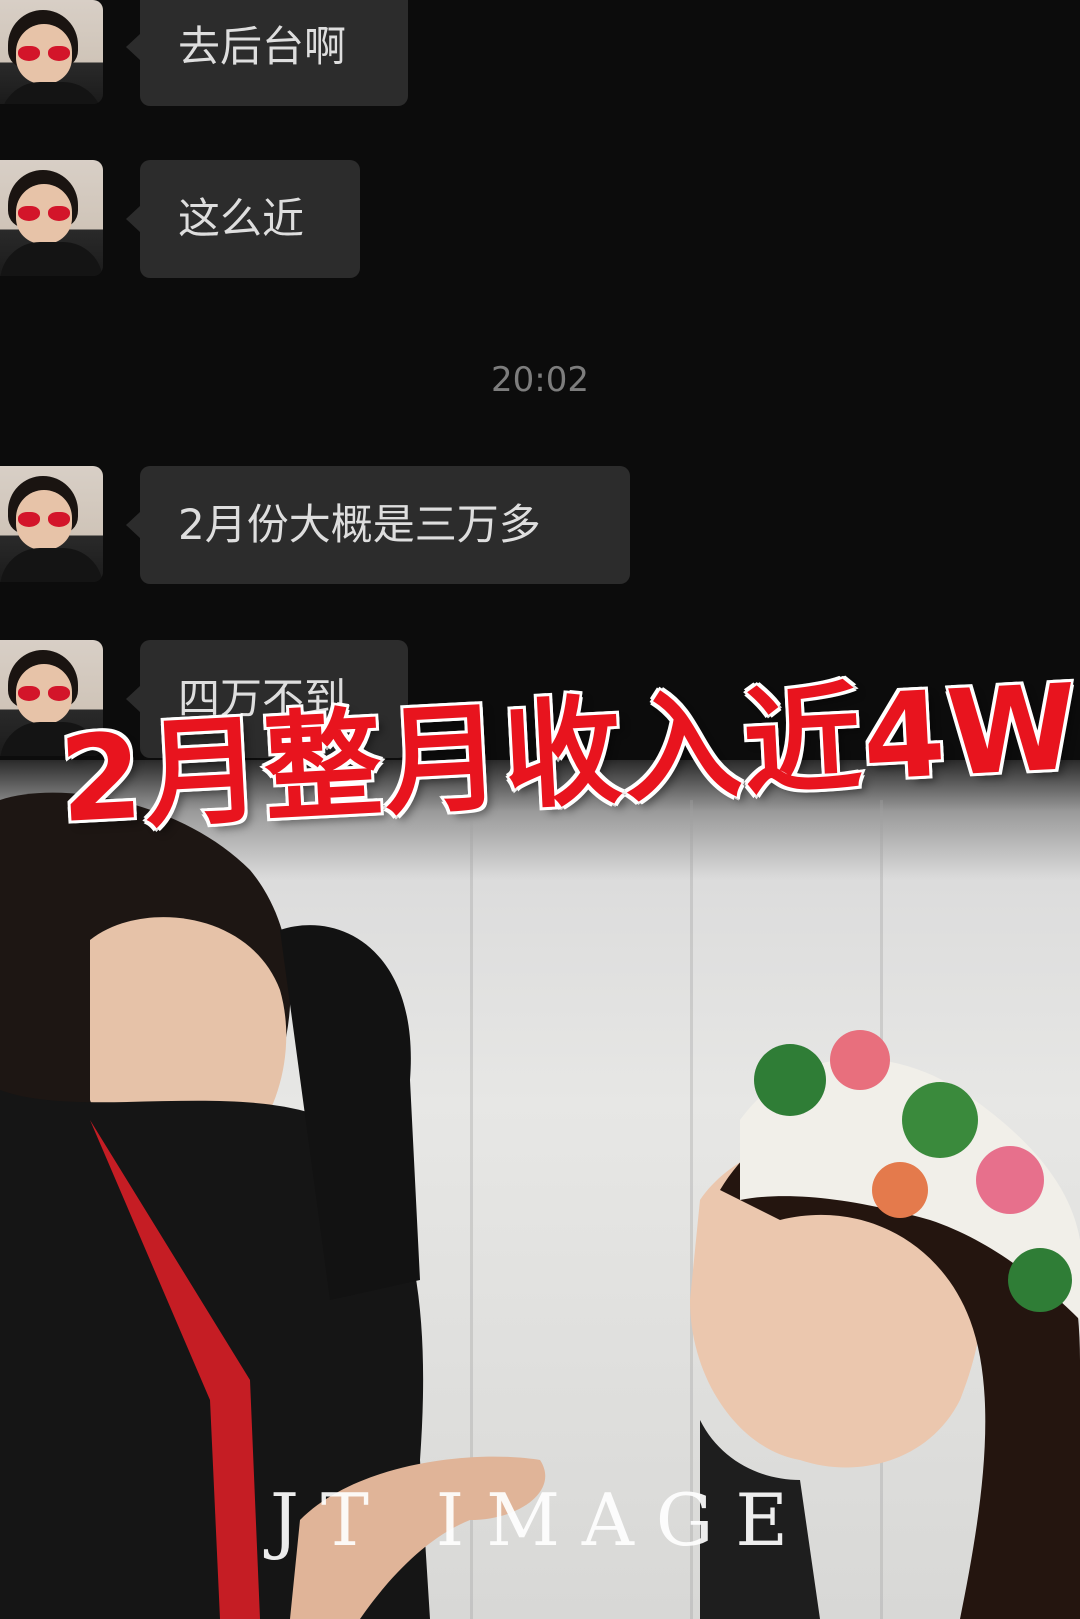 This screenshot has height=1619, width=1080. I want to click on message-text: 这么近, so click(241, 218).